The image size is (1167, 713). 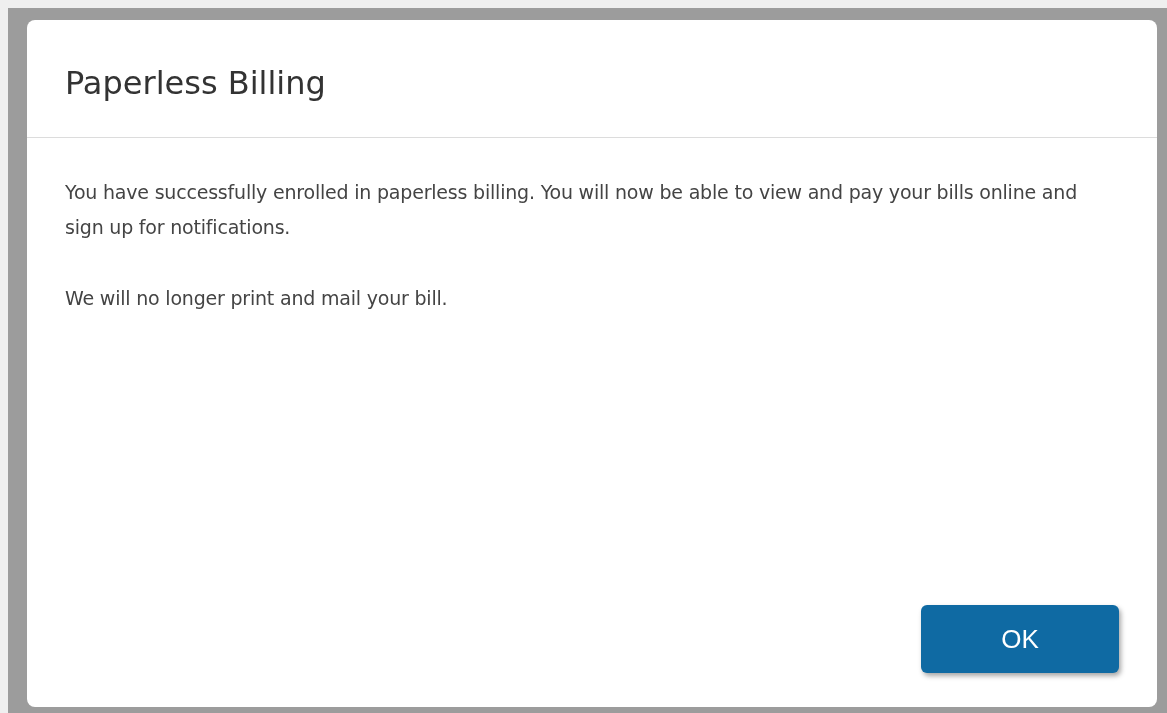 What do you see at coordinates (1020, 639) in the screenshot?
I see `ok-button: OK` at bounding box center [1020, 639].